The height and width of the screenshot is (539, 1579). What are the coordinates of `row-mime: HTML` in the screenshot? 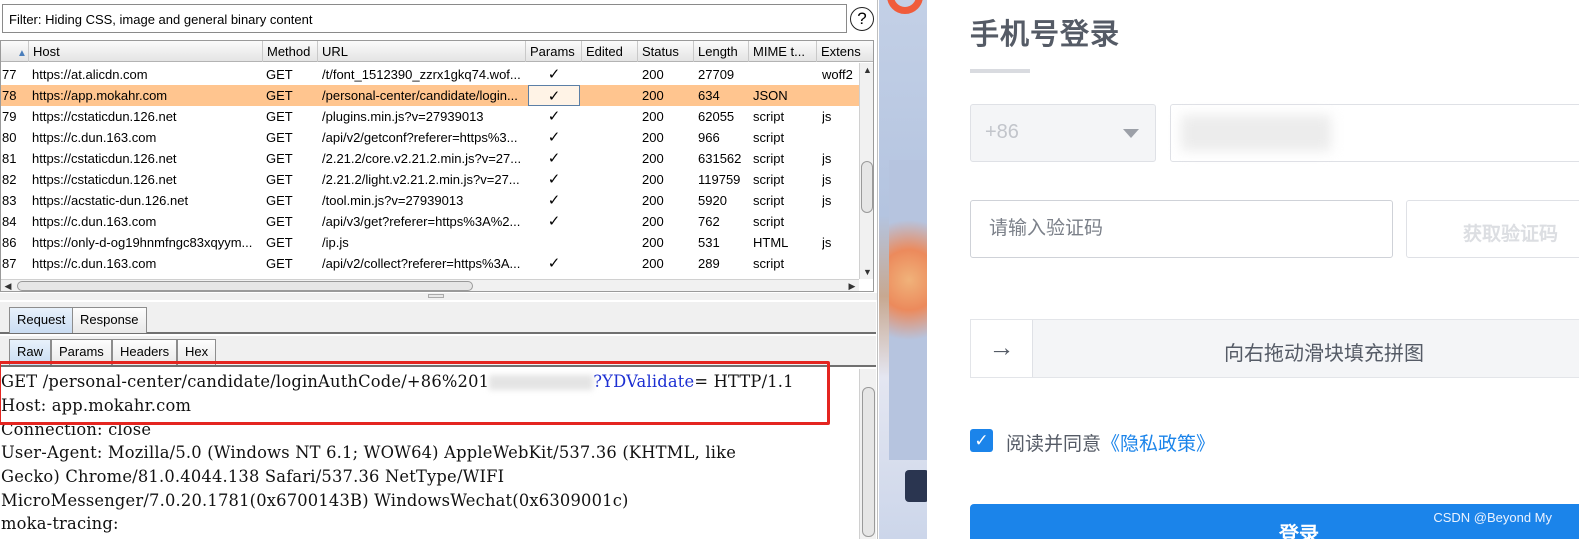 It's located at (771, 242).